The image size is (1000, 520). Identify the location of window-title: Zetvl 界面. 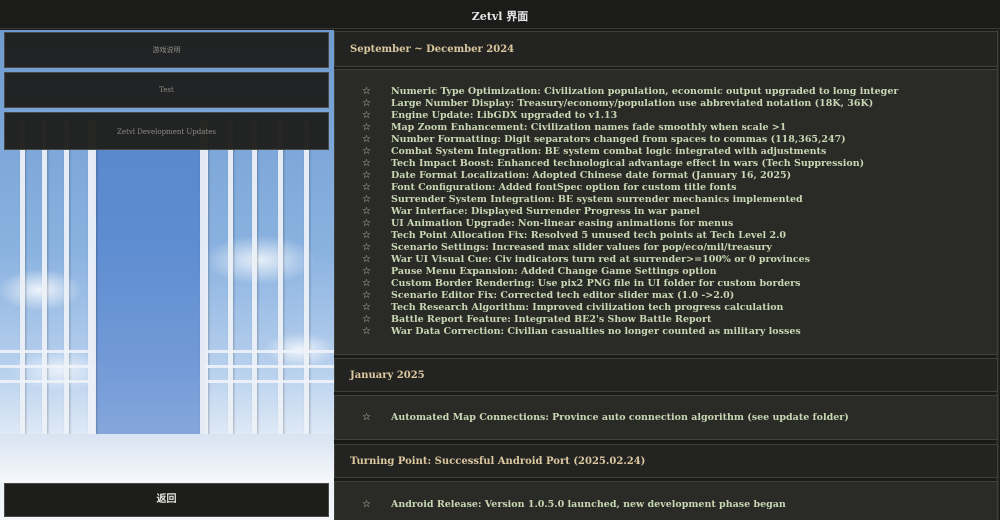
(500, 16).